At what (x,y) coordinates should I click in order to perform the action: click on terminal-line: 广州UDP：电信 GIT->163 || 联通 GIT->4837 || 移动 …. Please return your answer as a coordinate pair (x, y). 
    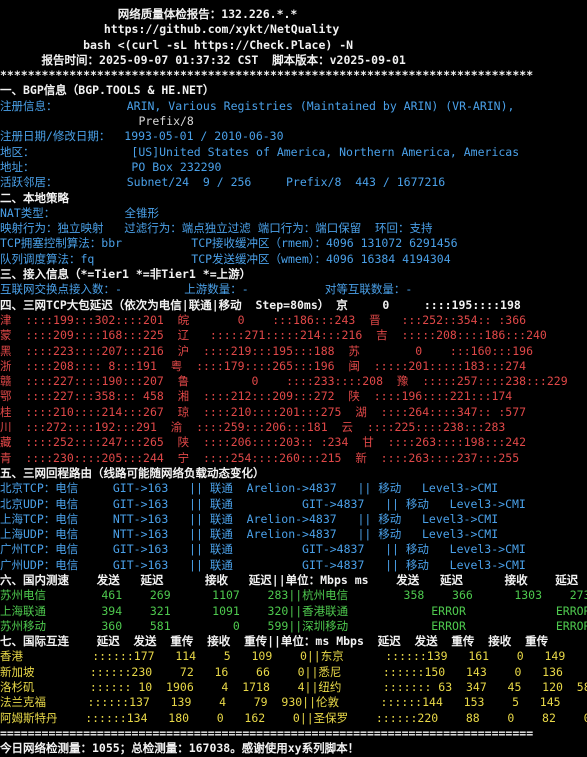
    Looking at the image, I should click on (263, 564).